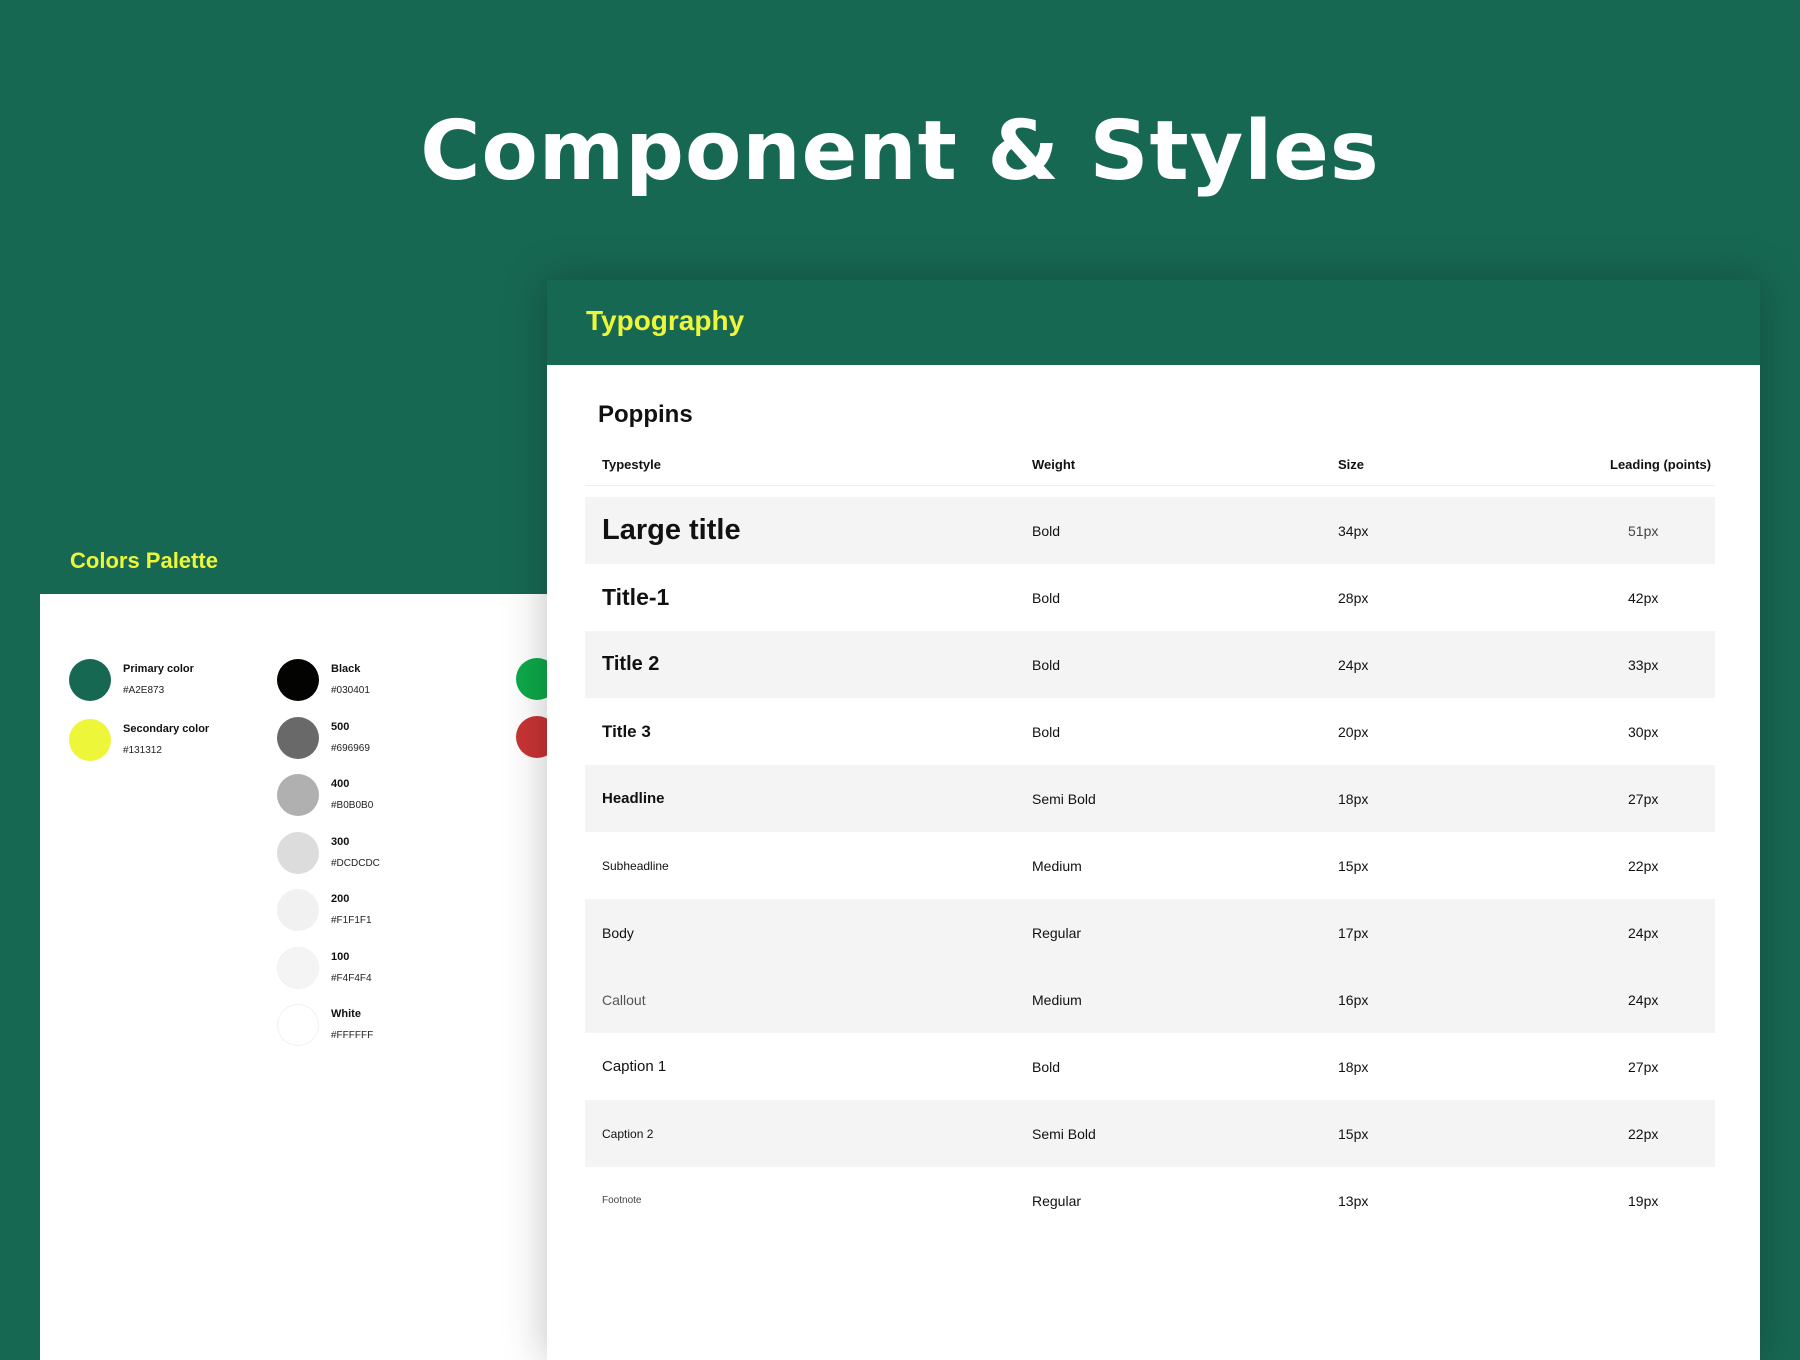 This screenshot has width=1800, height=1360. What do you see at coordinates (1150, 1133) in the screenshot?
I see `table-row: Caption 2 Semi Bold 15px 22px` at bounding box center [1150, 1133].